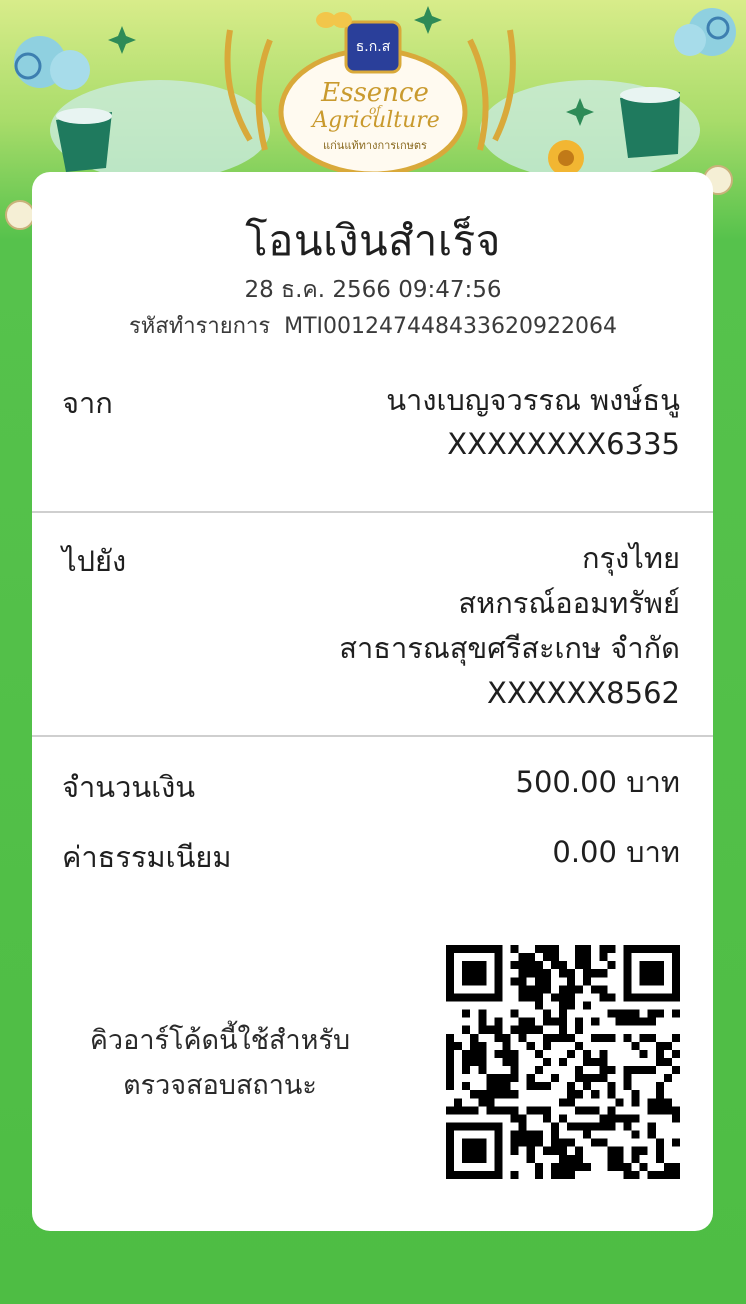 The image size is (746, 1304). Describe the element at coordinates (147, 857) in the screenshot. I see `fee-label: ค่าธรรมเนียม` at that location.